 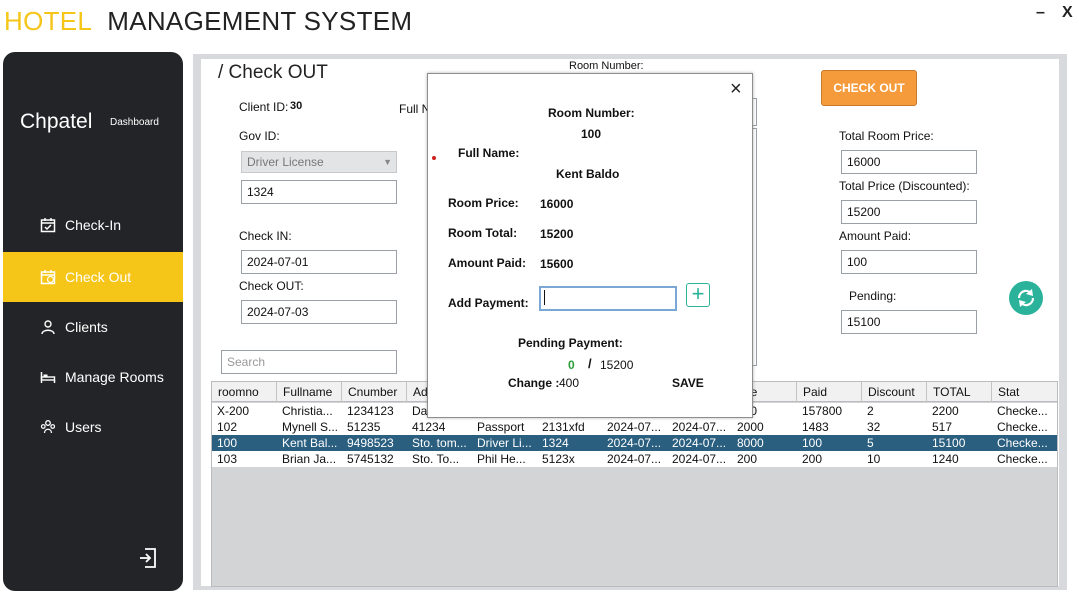 What do you see at coordinates (501, 427) in the screenshot?
I see `table-cell: Passport` at bounding box center [501, 427].